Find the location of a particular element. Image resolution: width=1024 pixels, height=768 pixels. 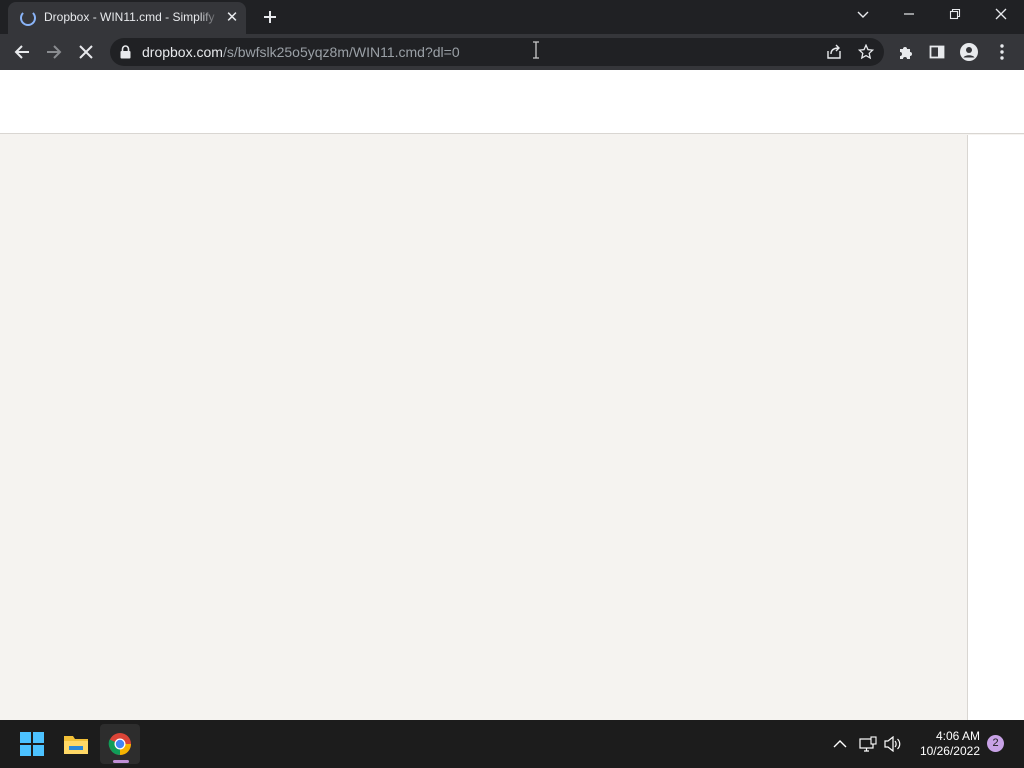

extensions-button is located at coordinates (906, 52).